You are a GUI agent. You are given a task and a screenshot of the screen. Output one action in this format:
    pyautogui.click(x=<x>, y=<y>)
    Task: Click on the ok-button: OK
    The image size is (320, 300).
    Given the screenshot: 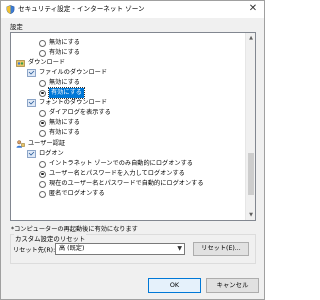 What is the action you would take?
    pyautogui.click(x=174, y=285)
    